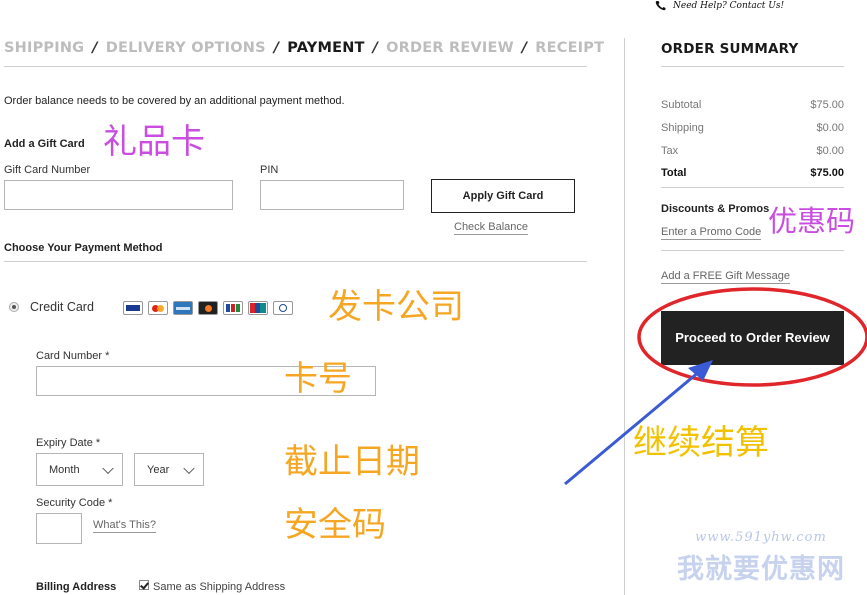 This screenshot has width=867, height=595. I want to click on annotation-card-number: 卡号, so click(318, 379).